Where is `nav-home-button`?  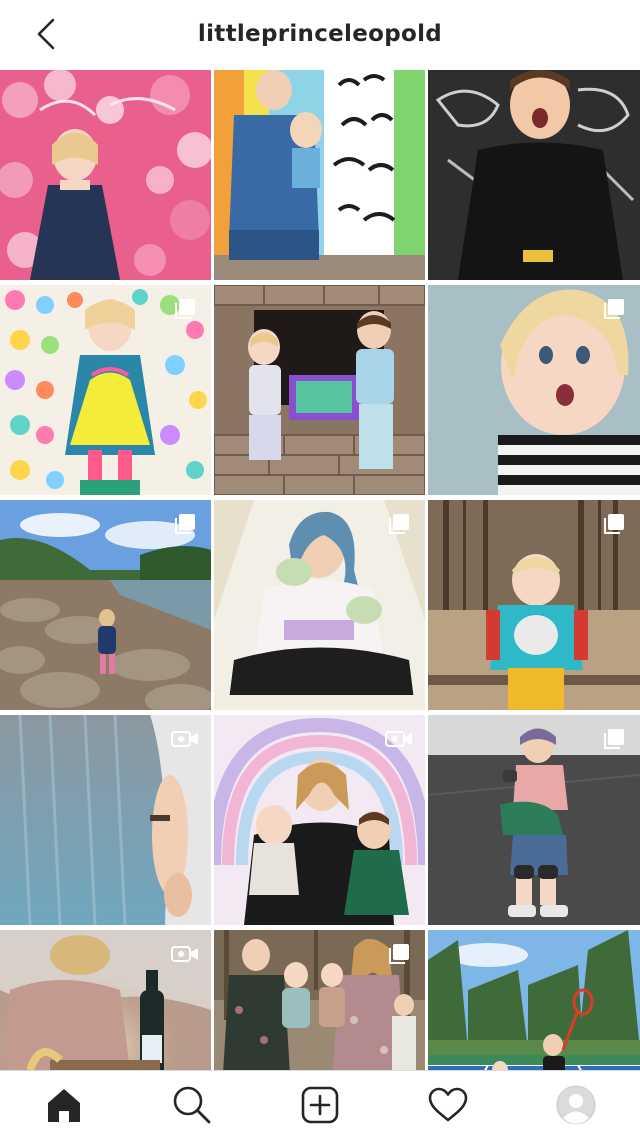
nav-home-button is located at coordinates (64, 1105).